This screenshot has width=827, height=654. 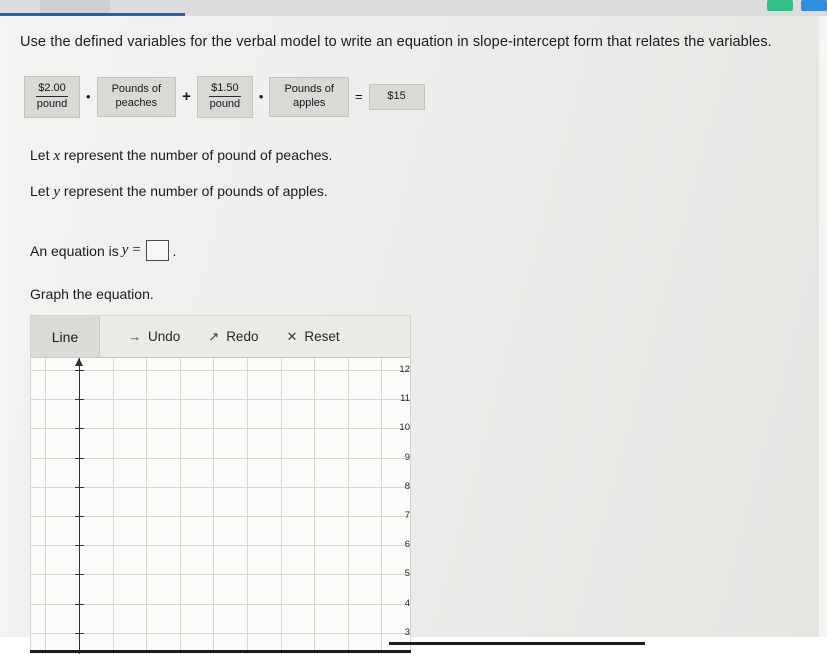 I want to click on quantity-peaches-box: Pounds of peaches, so click(x=136, y=97).